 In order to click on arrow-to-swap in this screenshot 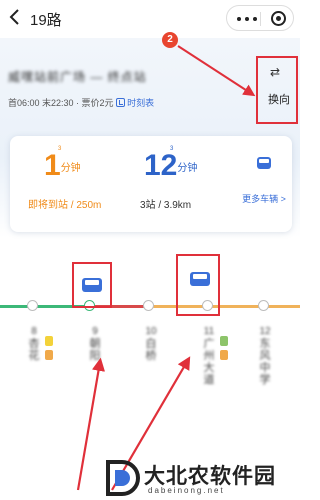, I will do `click(216, 71)`.